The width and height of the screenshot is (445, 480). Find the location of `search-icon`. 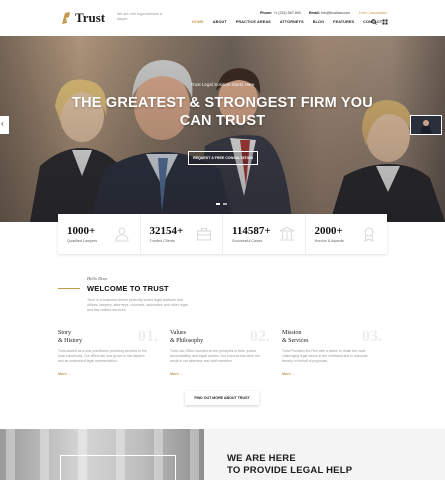

search-icon is located at coordinates (374, 22).